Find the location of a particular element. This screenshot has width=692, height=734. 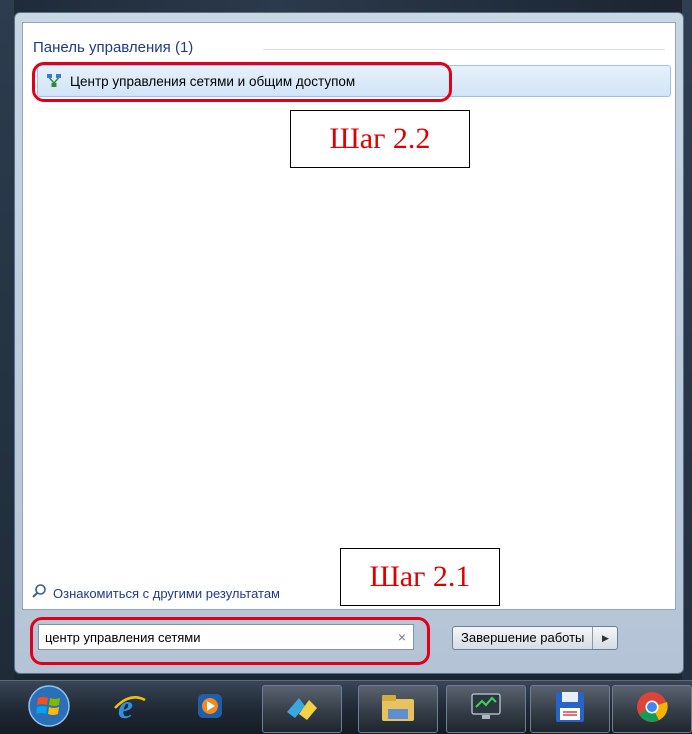

taskbar: e is located at coordinates (346, 707).